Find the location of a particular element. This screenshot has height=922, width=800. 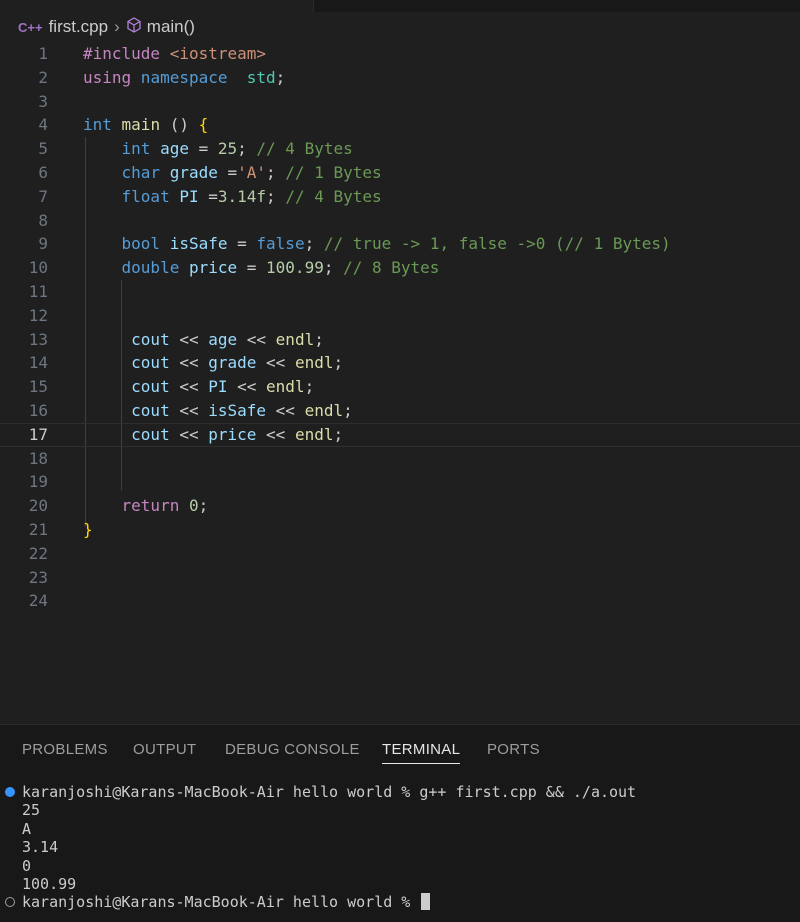

active-editor-tab is located at coordinates (157, 6).